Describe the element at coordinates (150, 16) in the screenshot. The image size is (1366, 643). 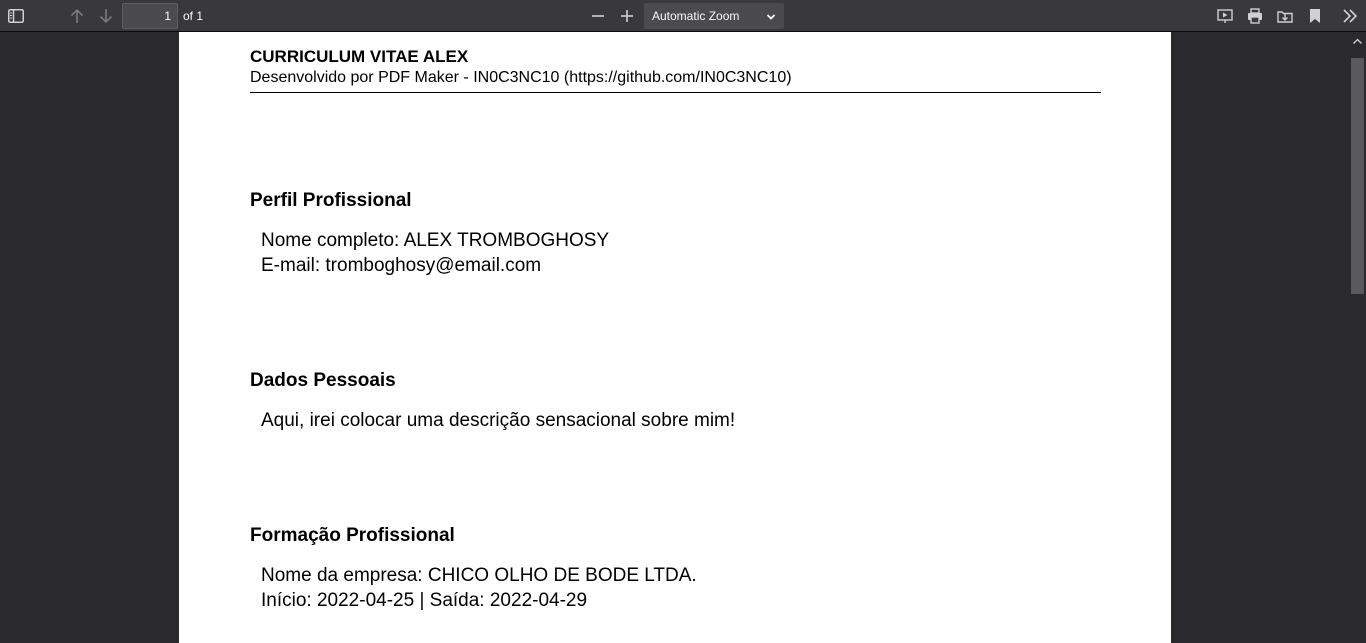
I see `page-number-input` at that location.